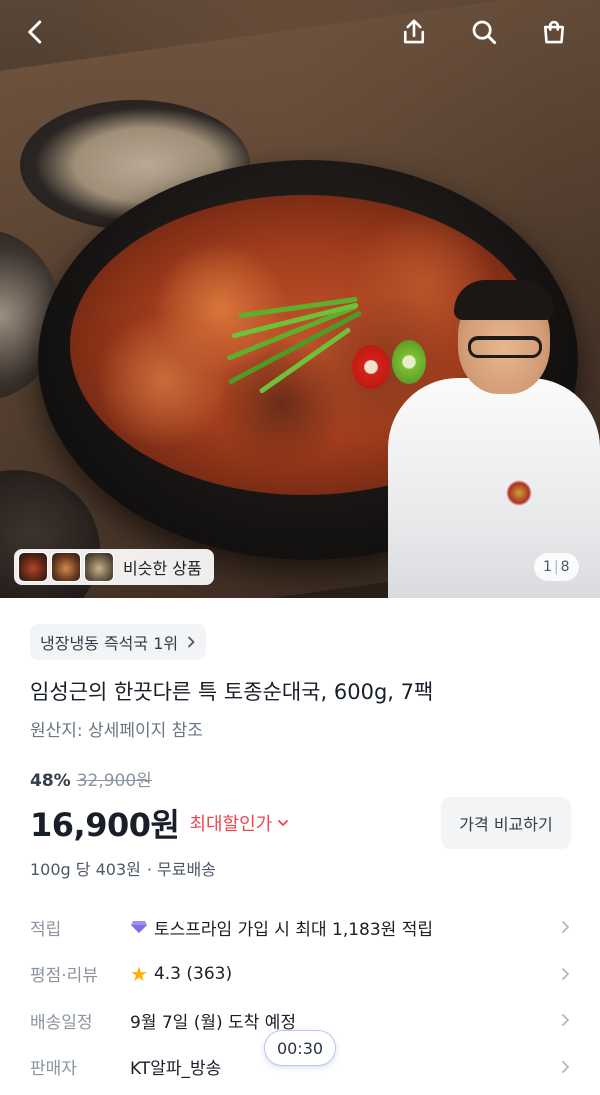  I want to click on image-pager-indicator: 1 | 8, so click(556, 567).